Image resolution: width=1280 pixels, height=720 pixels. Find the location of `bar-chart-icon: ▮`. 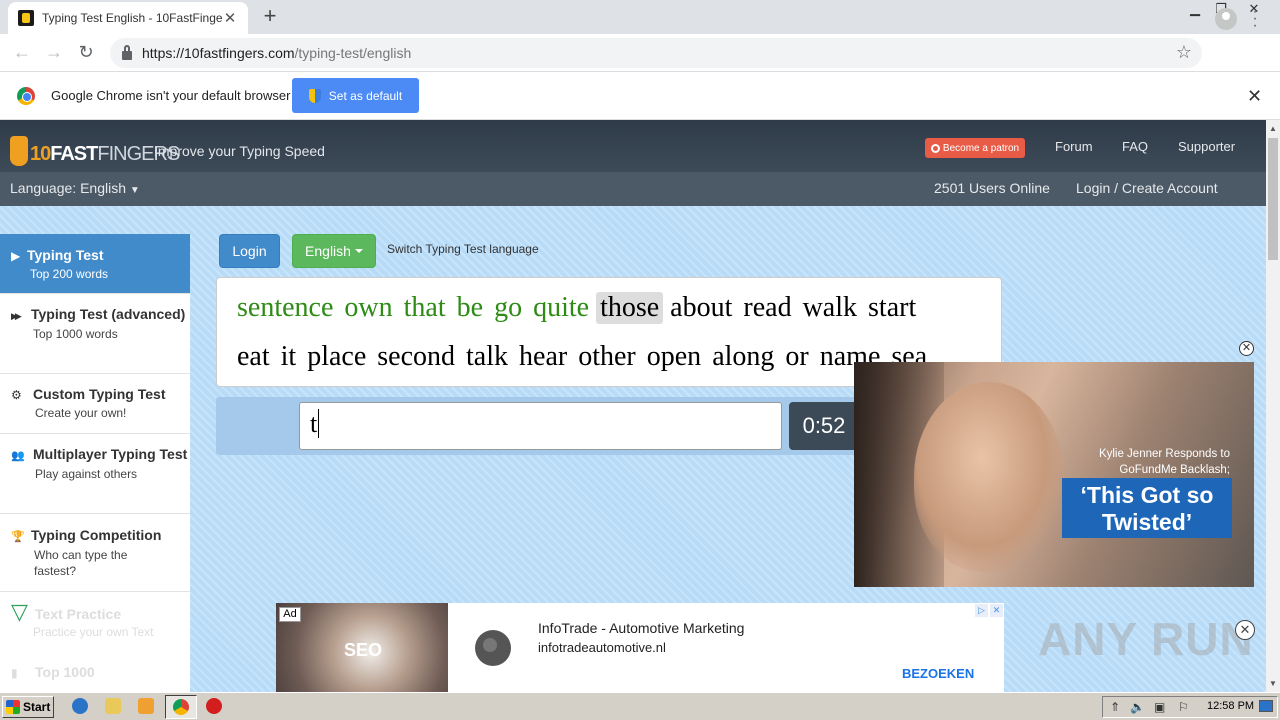

bar-chart-icon: ▮ is located at coordinates (14, 673).